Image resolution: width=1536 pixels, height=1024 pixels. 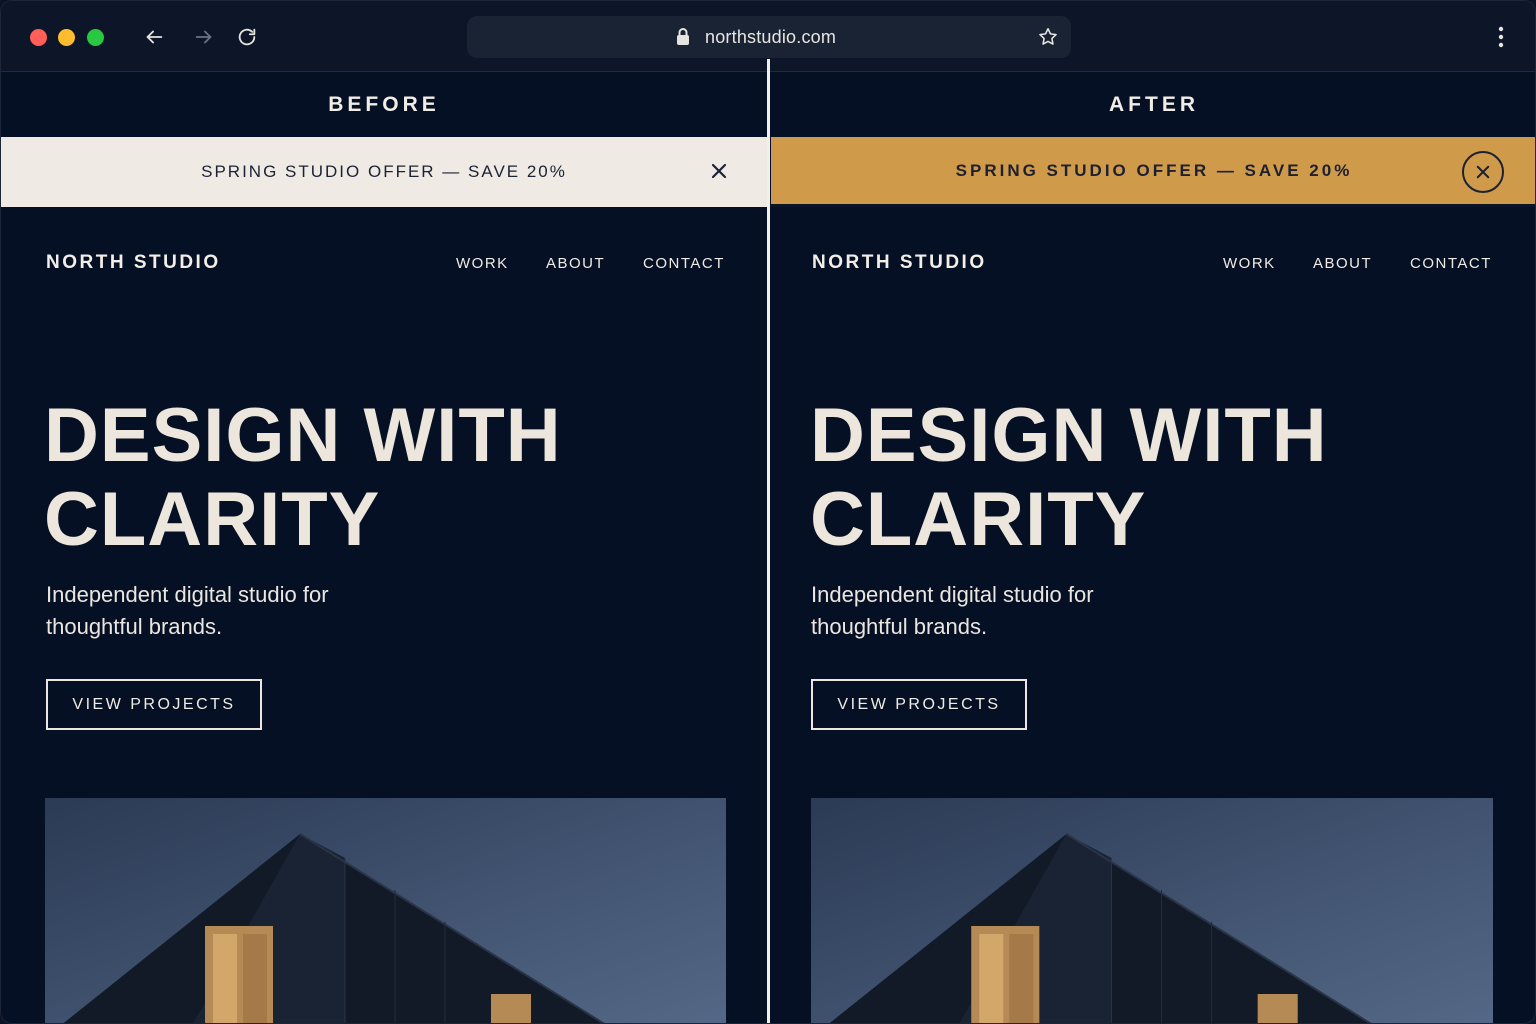 I want to click on star-icon, so click(x=1048, y=37).